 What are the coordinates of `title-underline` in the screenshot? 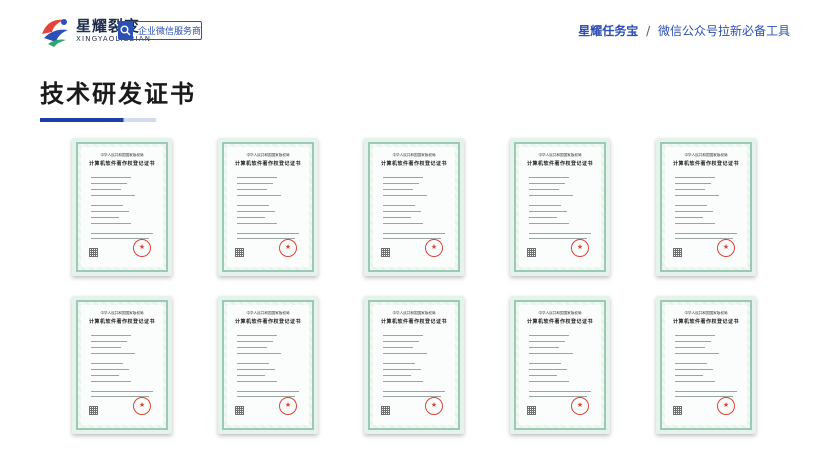 It's located at (98, 120).